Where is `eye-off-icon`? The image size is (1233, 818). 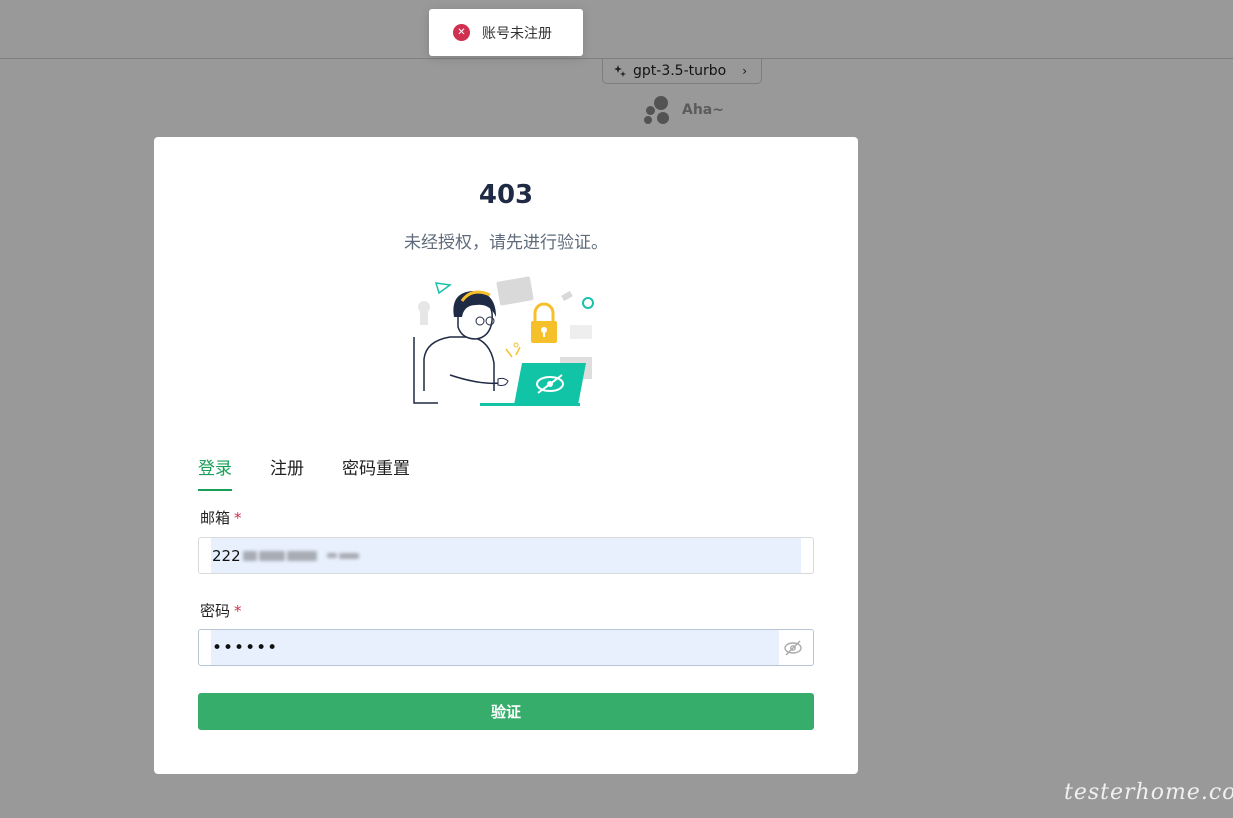
eye-off-icon is located at coordinates (793, 648).